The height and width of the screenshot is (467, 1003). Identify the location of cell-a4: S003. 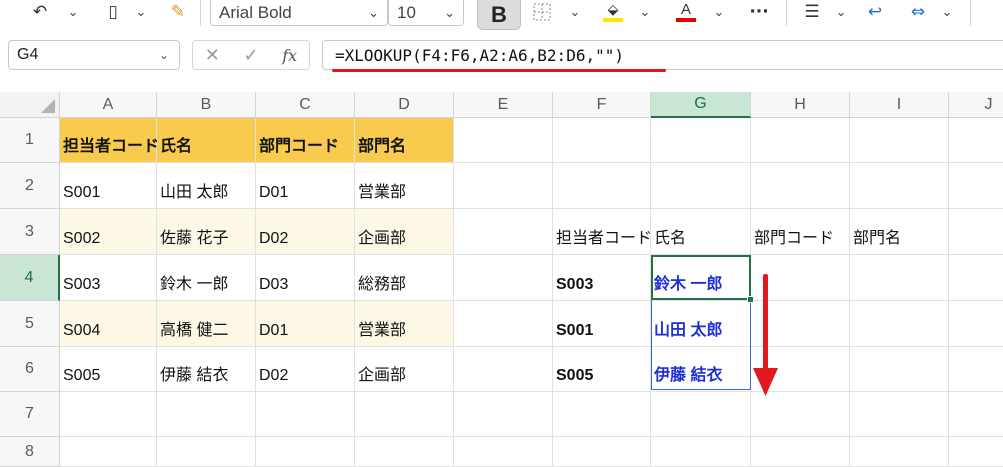
(108, 278).